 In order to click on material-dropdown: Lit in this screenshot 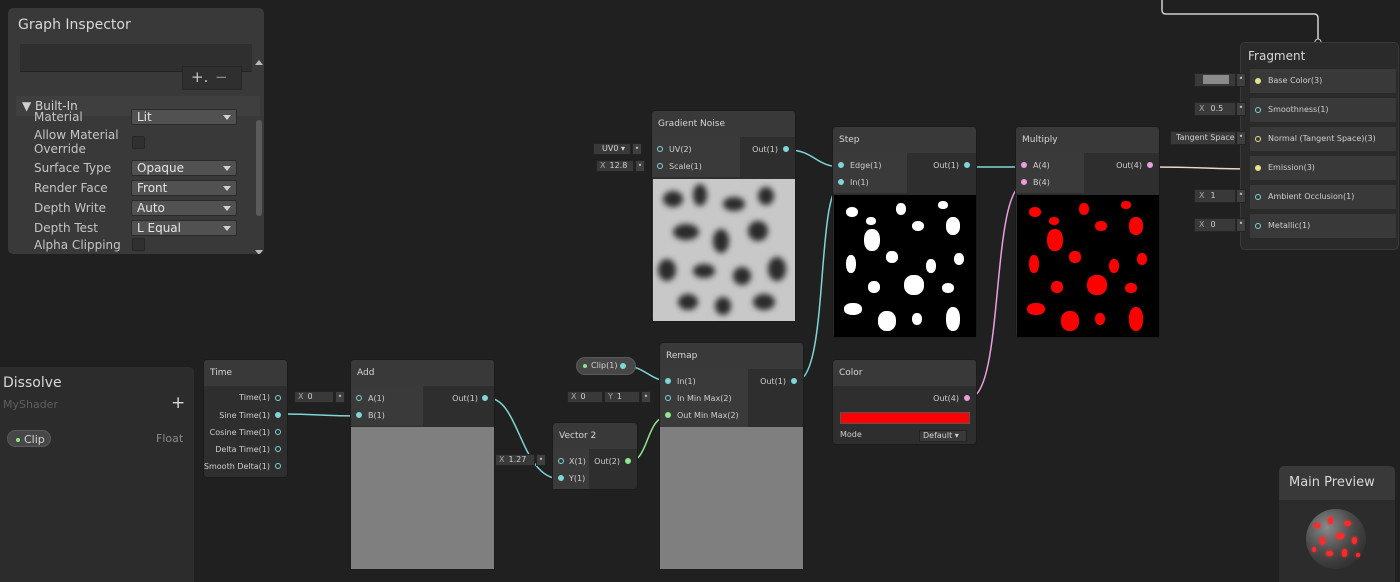, I will do `click(184, 117)`.